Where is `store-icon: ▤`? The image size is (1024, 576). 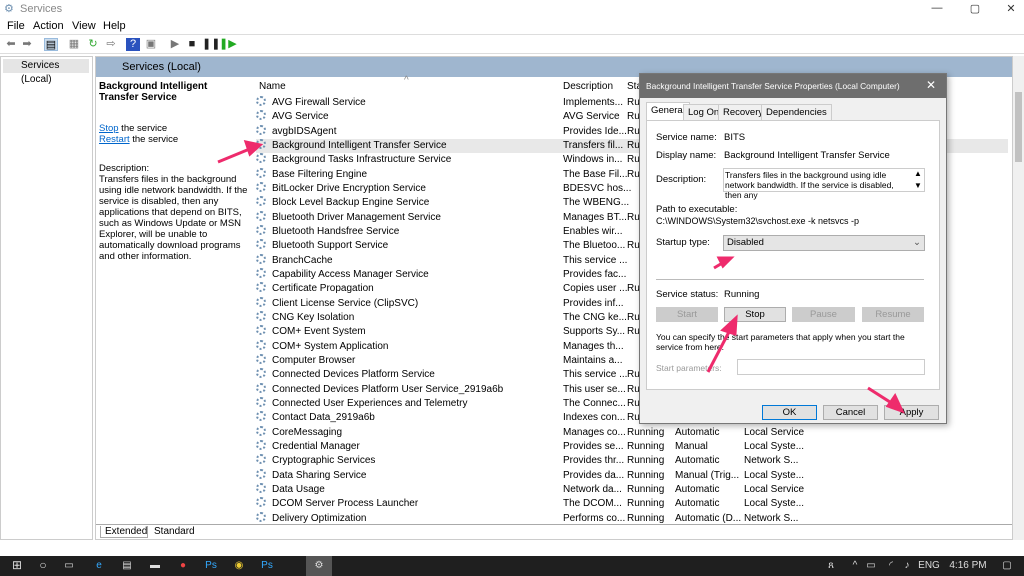 store-icon: ▤ is located at coordinates (127, 565).